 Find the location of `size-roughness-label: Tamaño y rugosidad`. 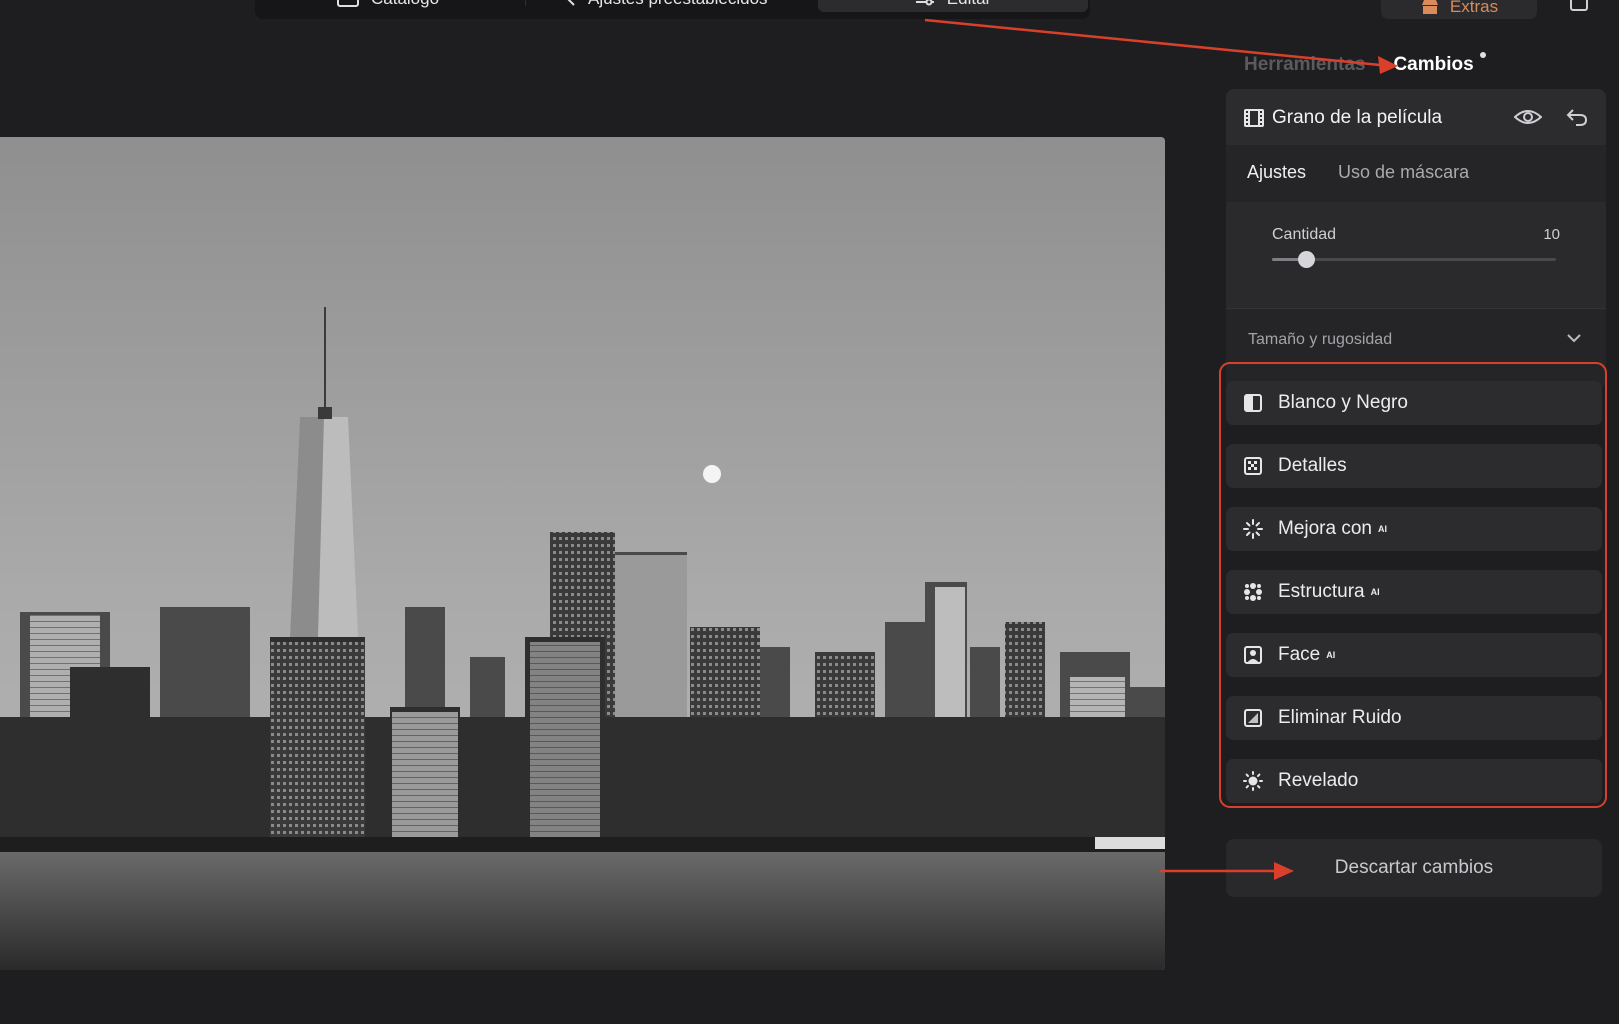

size-roughness-label: Tamaño y rugosidad is located at coordinates (1320, 339).